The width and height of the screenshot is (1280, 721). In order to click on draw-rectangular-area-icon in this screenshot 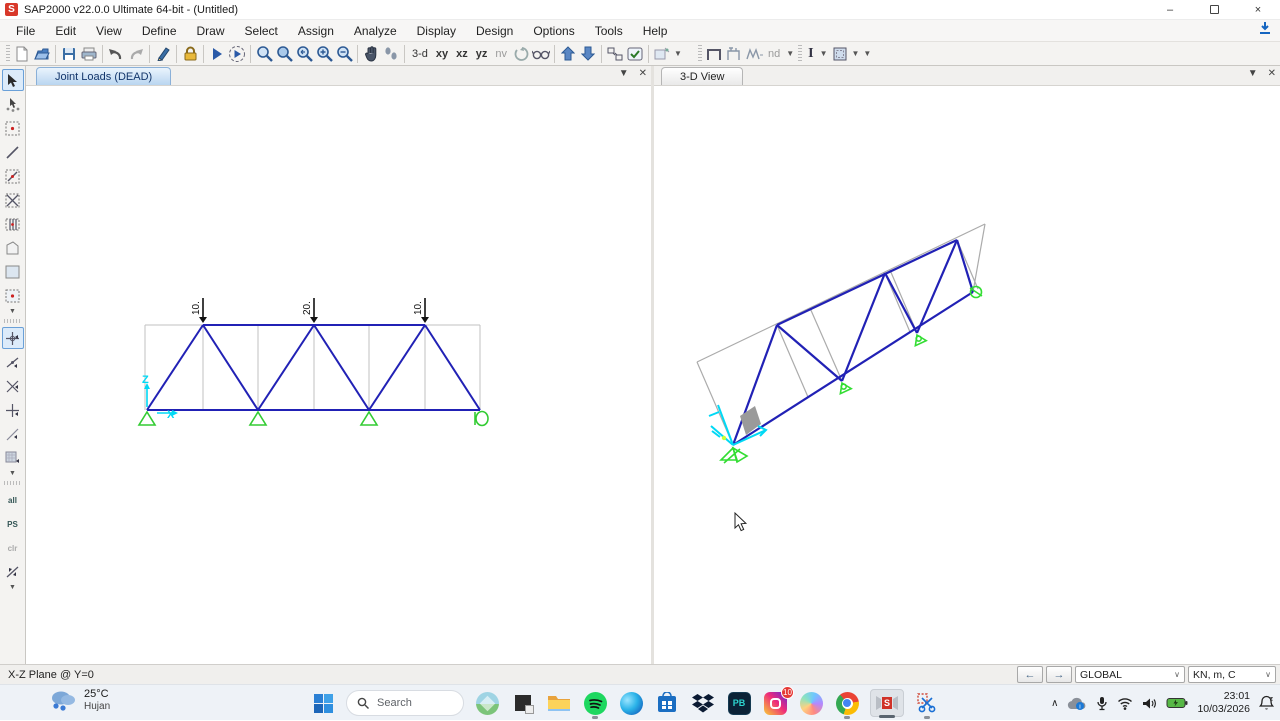, I will do `click(13, 272)`.